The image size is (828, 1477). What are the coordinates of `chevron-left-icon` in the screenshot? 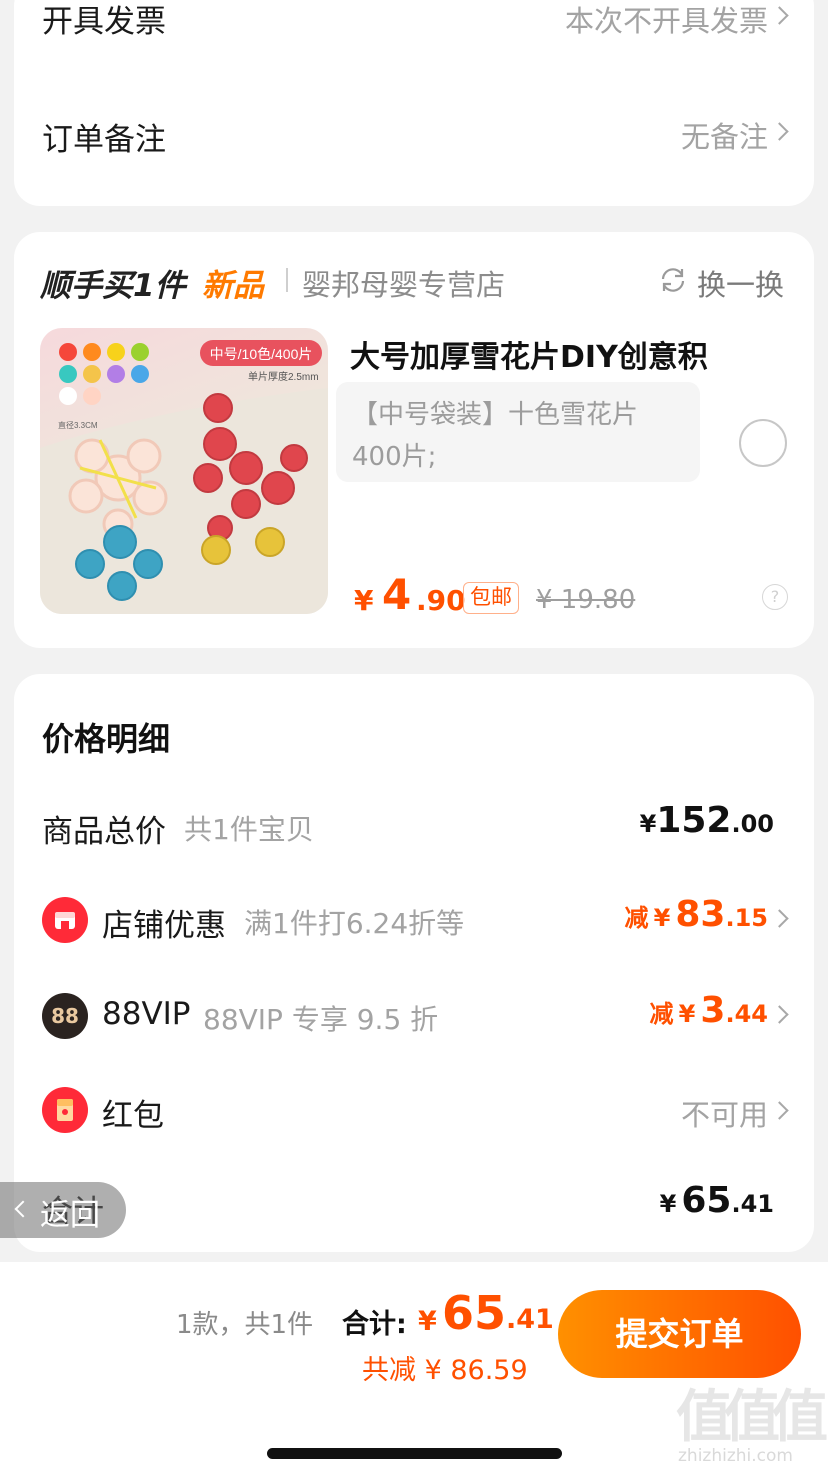 It's located at (23, 1209).